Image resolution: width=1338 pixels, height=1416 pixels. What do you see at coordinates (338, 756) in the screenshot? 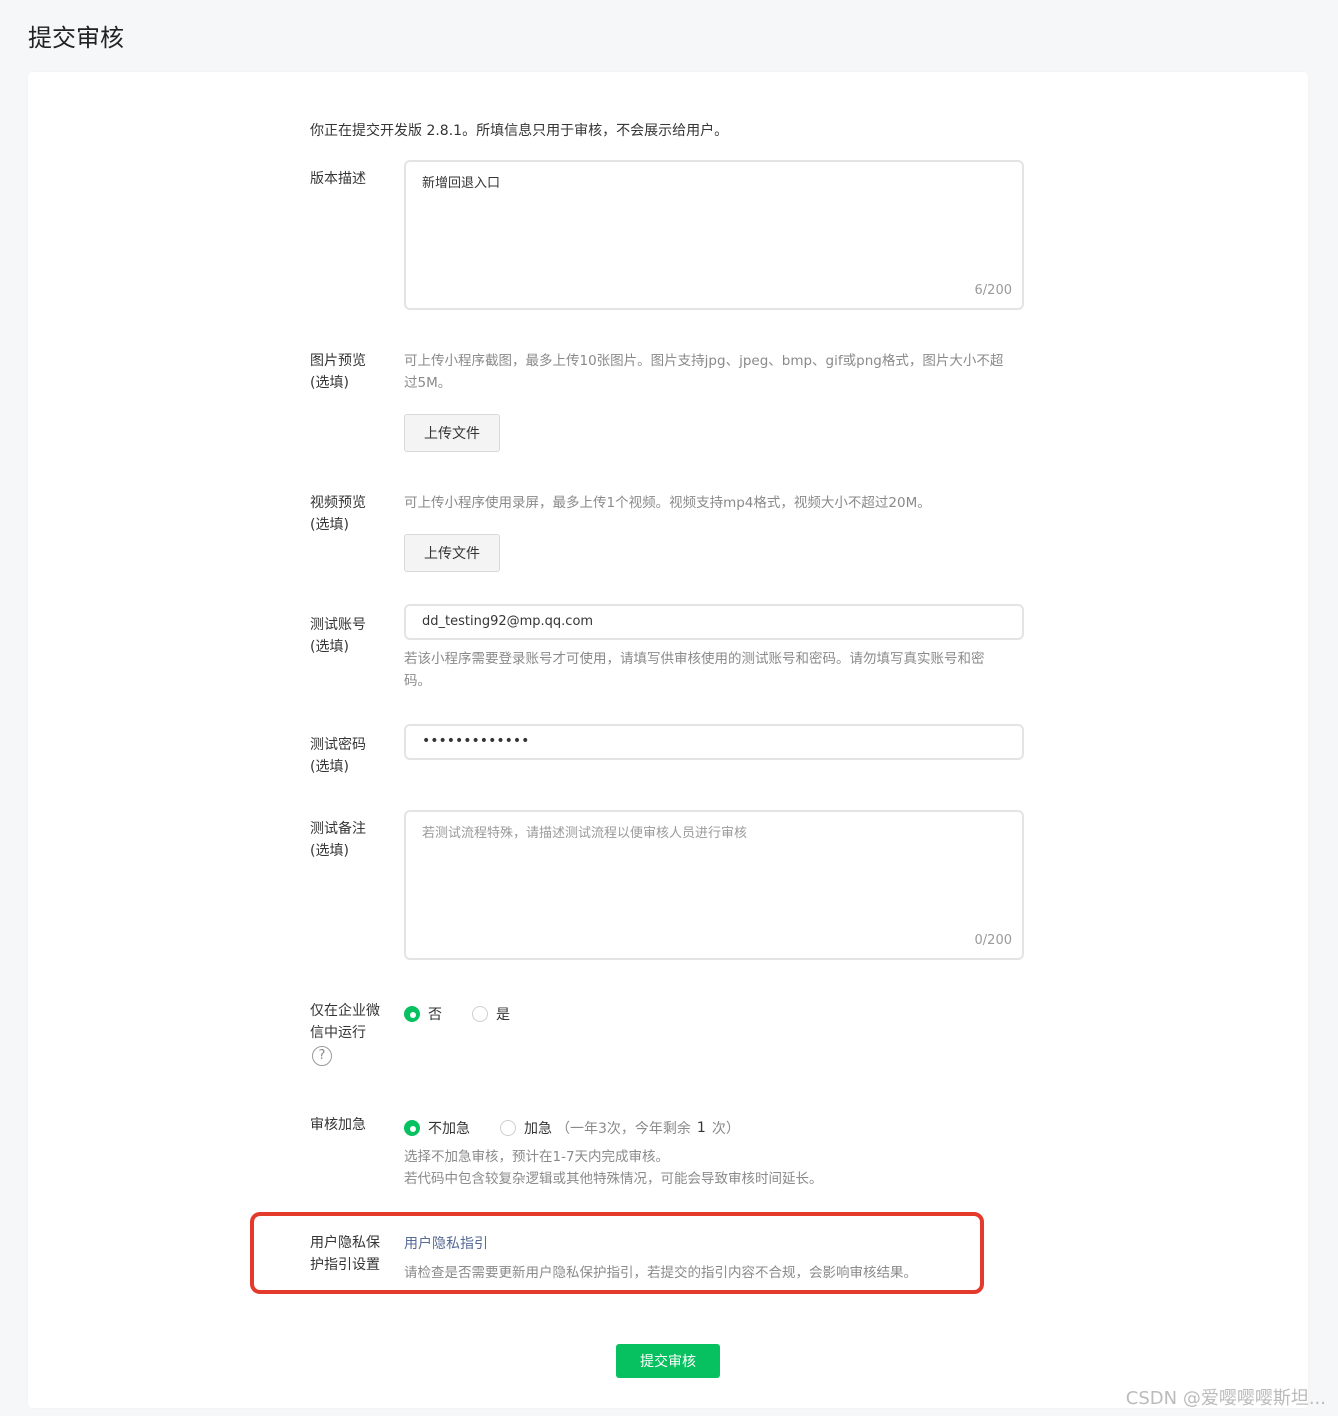
I see `test-password-label: 测试密码 (选填)` at bounding box center [338, 756].